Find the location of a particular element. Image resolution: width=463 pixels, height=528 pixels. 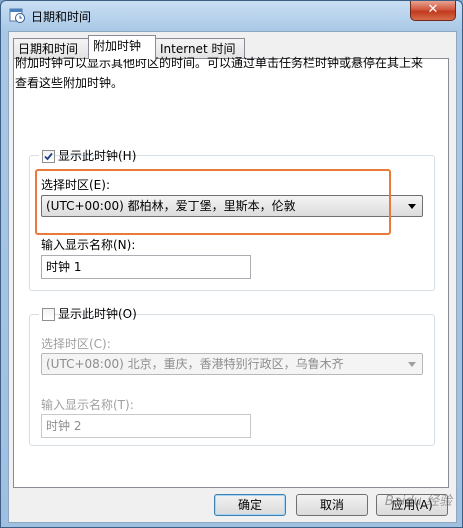

clock1-name-label: 输入显示名称(N): is located at coordinates (88, 245).